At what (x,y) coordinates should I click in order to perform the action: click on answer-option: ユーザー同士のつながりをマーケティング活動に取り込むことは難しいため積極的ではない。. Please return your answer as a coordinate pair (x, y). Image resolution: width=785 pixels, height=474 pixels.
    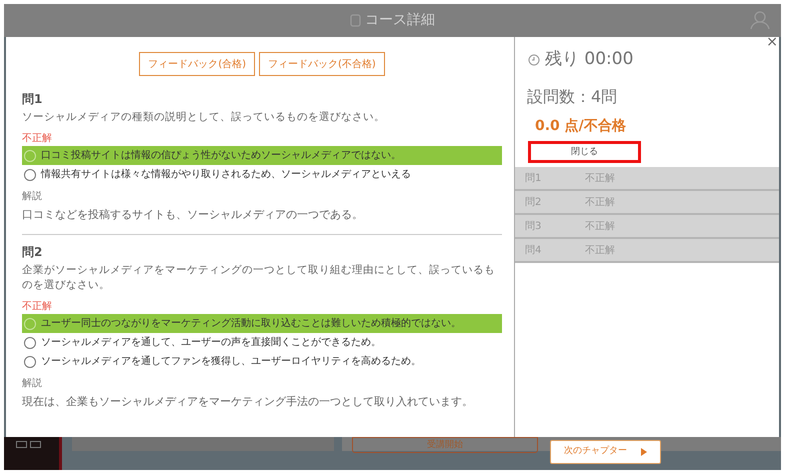
    Looking at the image, I should click on (262, 323).